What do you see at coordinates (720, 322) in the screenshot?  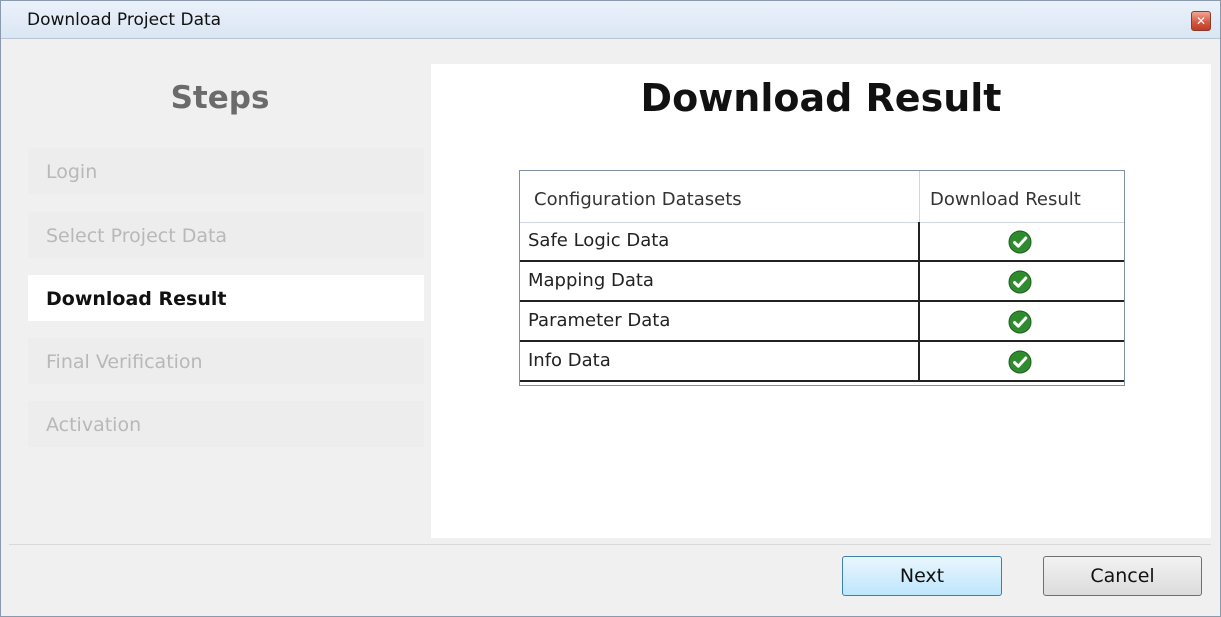 I see `dataset-name-cell: Parameter Data` at bounding box center [720, 322].